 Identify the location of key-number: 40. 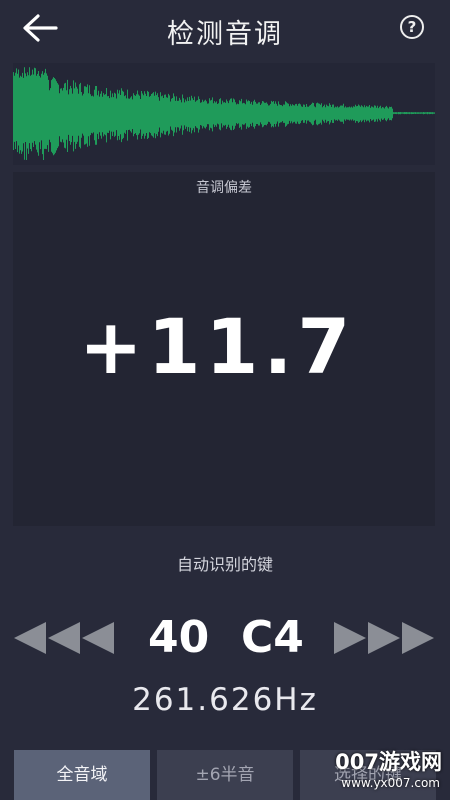
(179, 637).